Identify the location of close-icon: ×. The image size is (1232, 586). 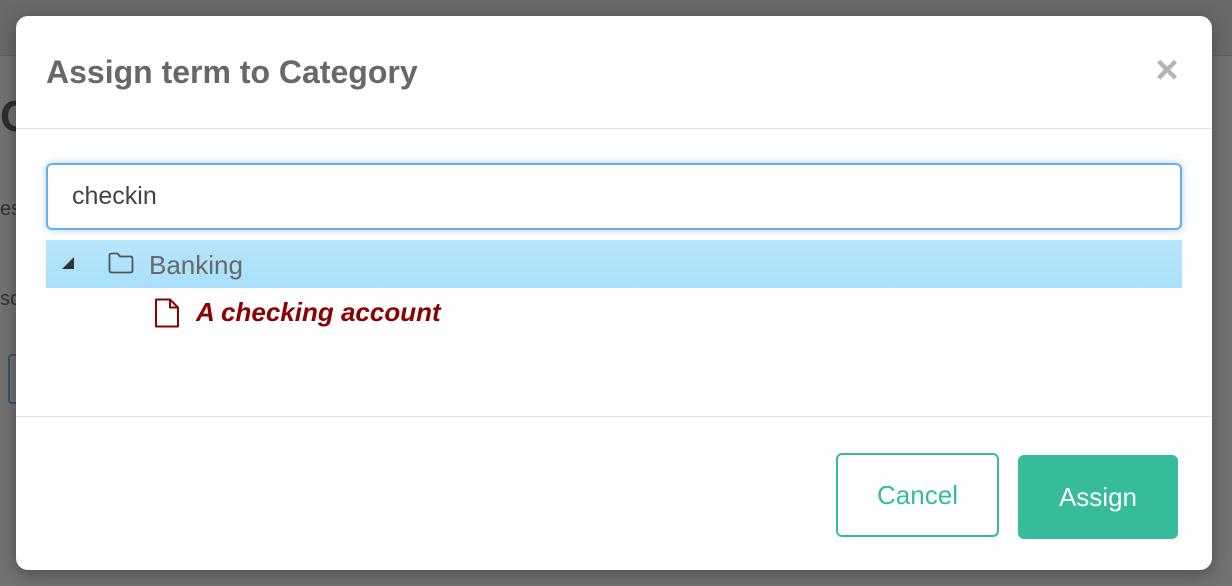
(1167, 70).